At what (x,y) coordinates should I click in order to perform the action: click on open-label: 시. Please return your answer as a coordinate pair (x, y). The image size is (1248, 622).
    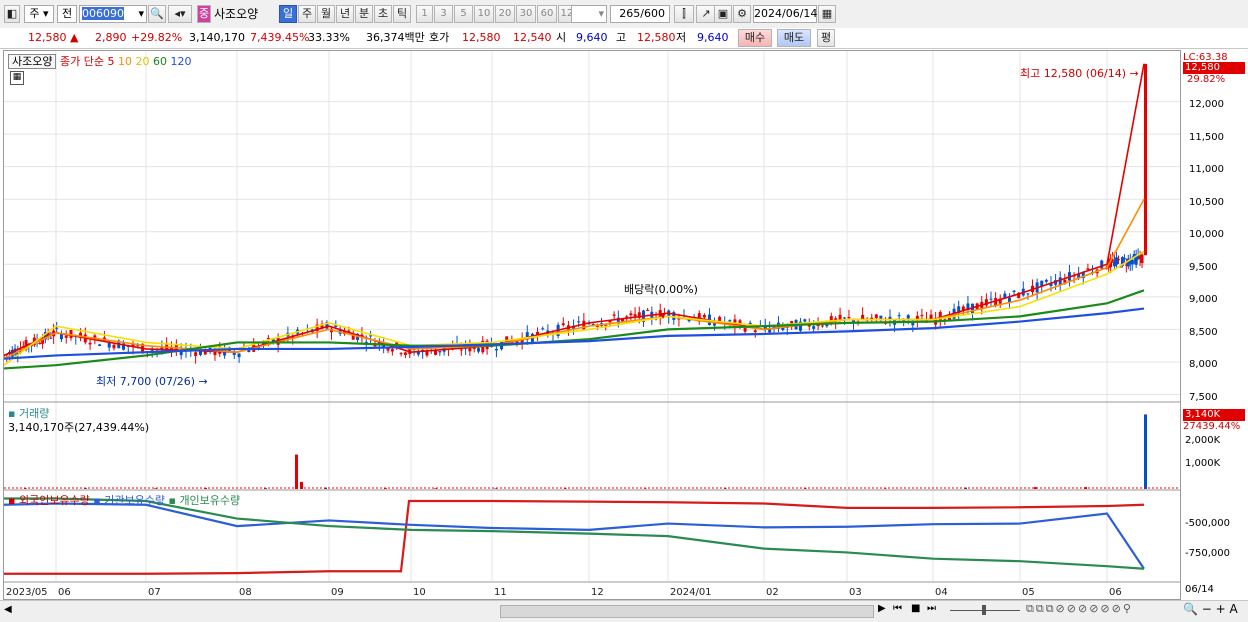
    Looking at the image, I should click on (561, 38).